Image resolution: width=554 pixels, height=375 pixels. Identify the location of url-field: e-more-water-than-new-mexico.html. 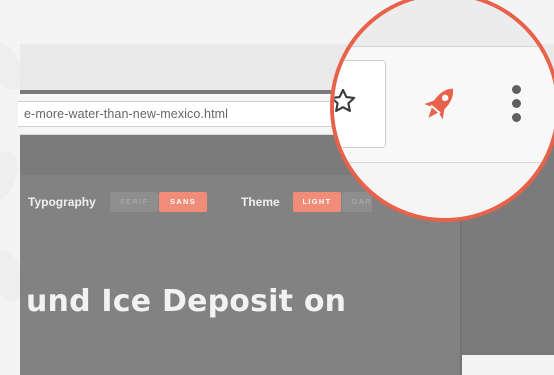
(188, 114).